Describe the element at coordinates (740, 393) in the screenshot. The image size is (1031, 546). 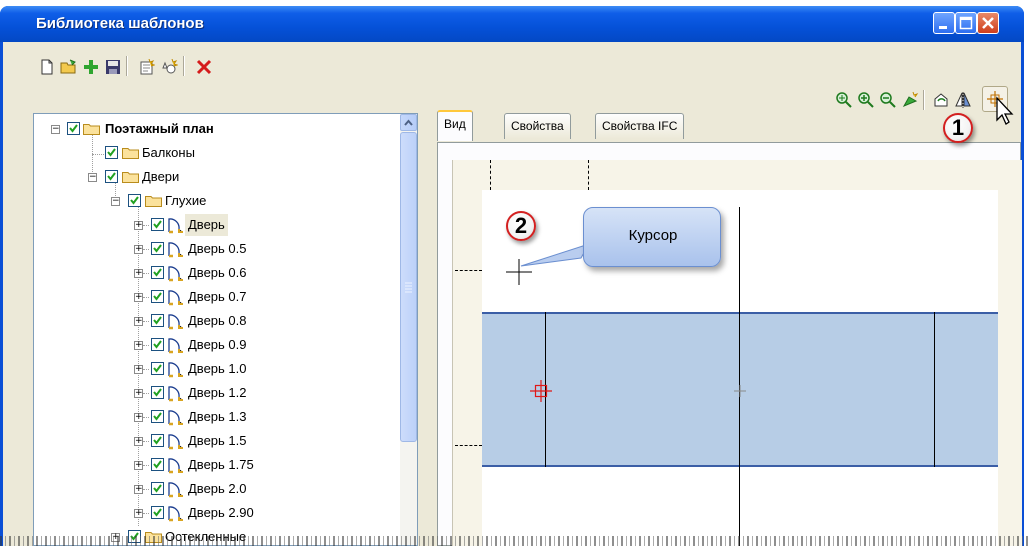
I see `origin-marker-icon` at that location.